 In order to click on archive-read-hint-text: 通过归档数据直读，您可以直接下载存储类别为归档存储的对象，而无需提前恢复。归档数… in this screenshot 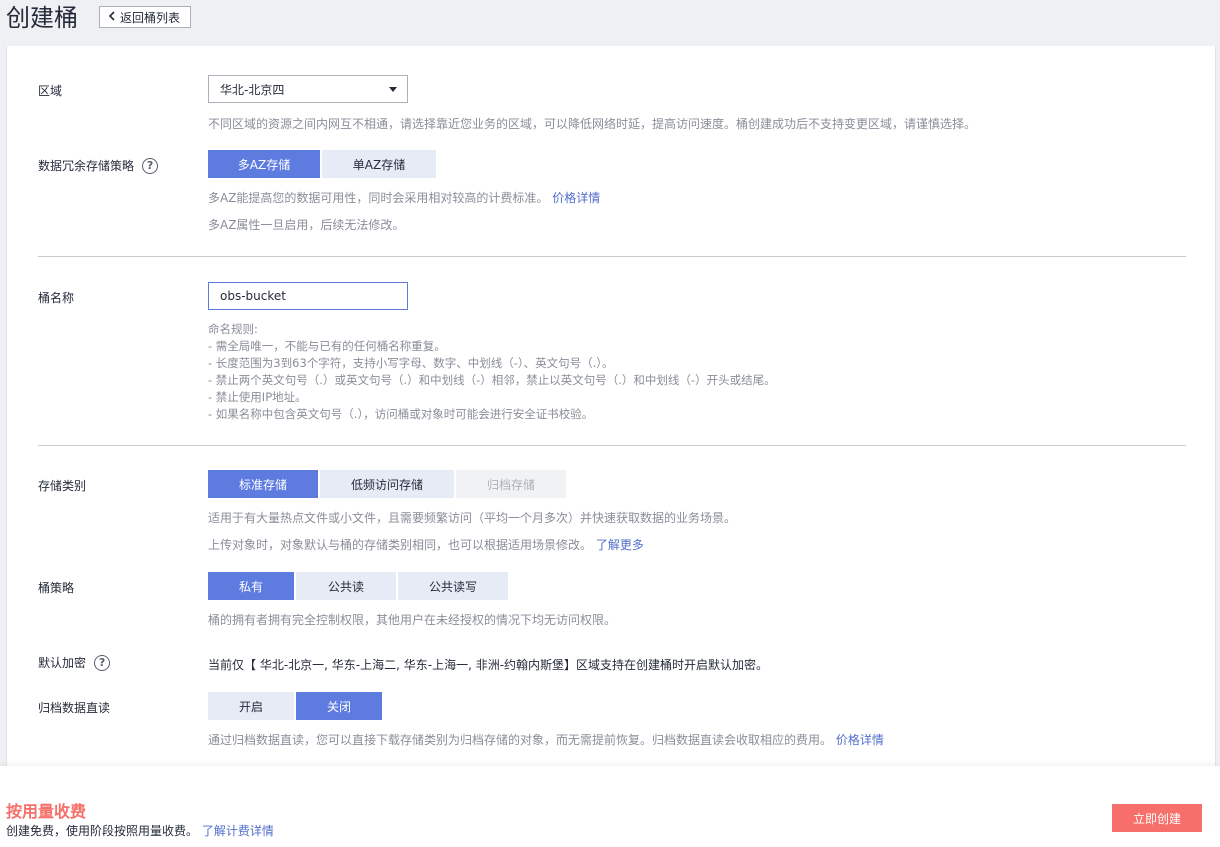, I will do `click(520, 740)`.